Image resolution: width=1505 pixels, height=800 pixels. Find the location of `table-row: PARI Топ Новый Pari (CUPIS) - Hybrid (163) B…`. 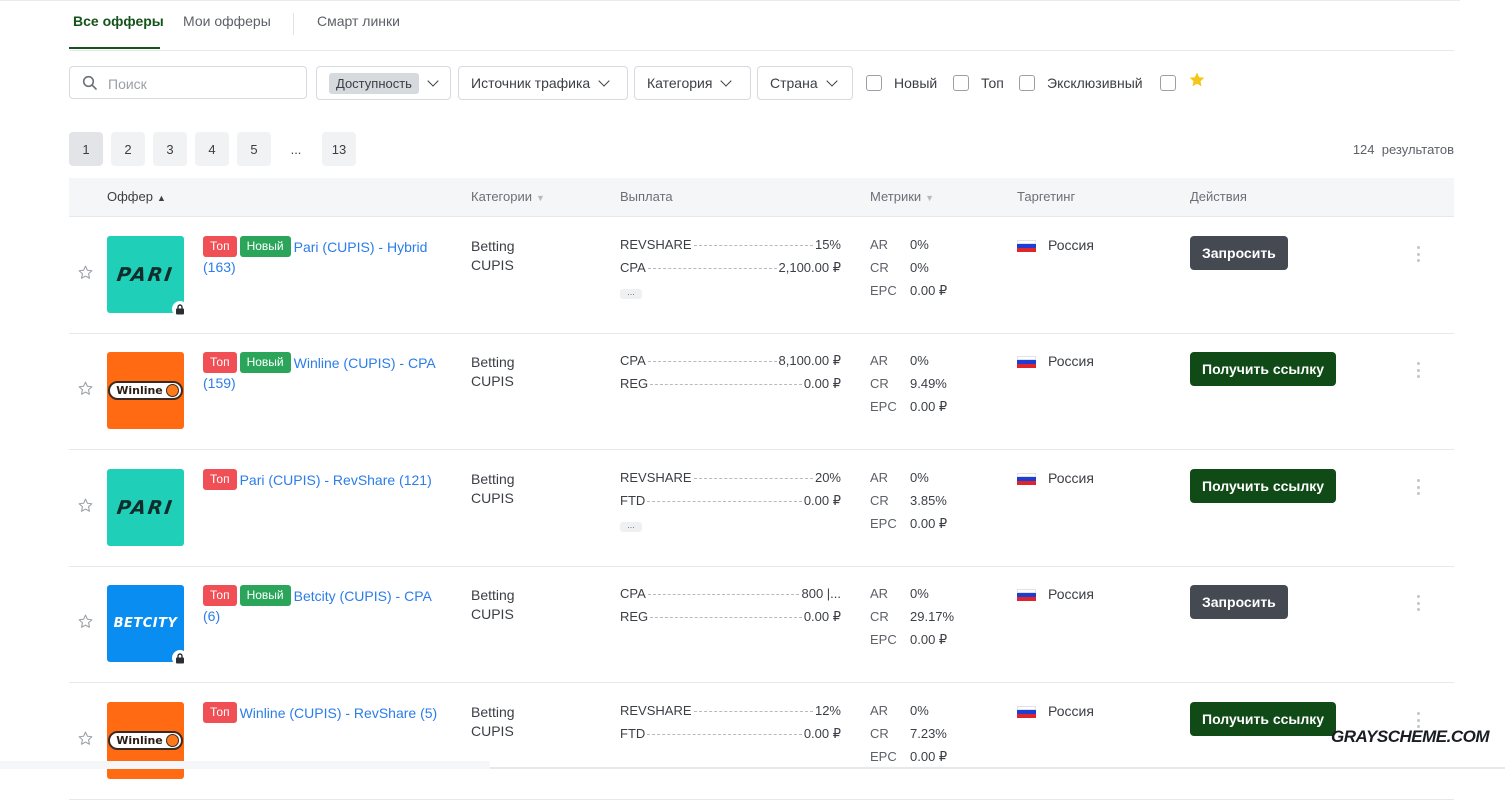

table-row: PARI Топ Новый Pari (CUPIS) - Hybrid (163) B… is located at coordinates (761, 275).